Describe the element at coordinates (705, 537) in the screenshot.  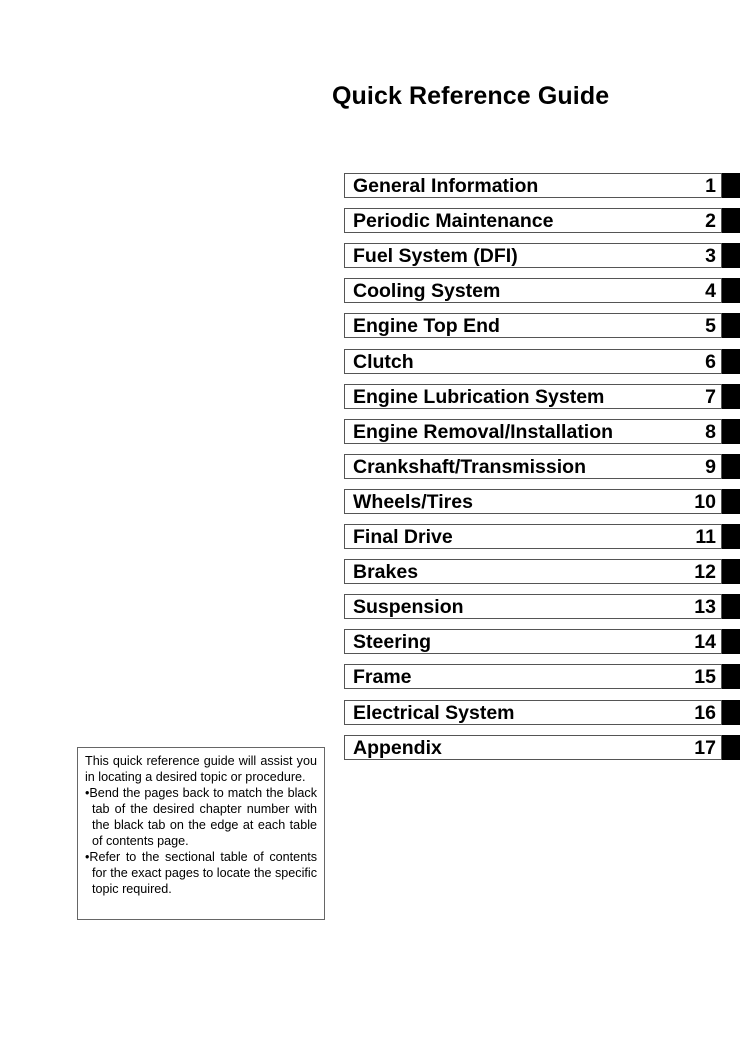
I see `chapter-number: 11` at that location.